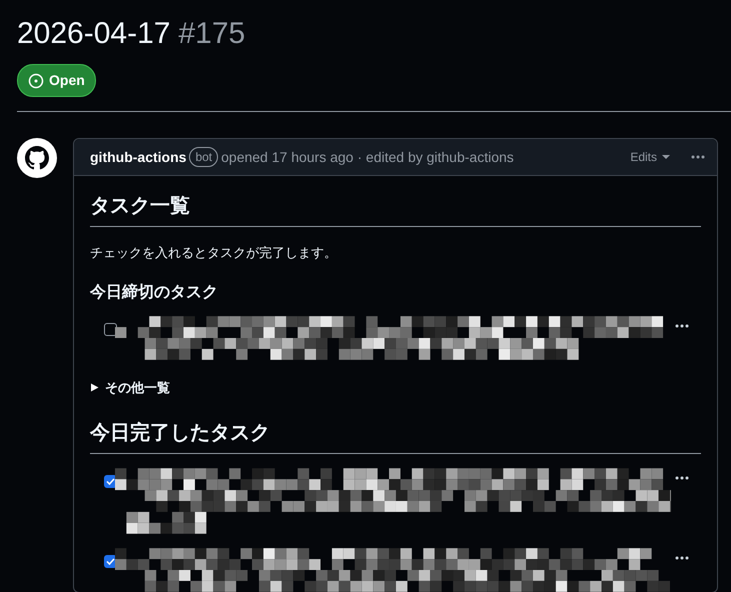  Describe the element at coordinates (56, 80) in the screenshot. I see `status-badge: Open` at that location.